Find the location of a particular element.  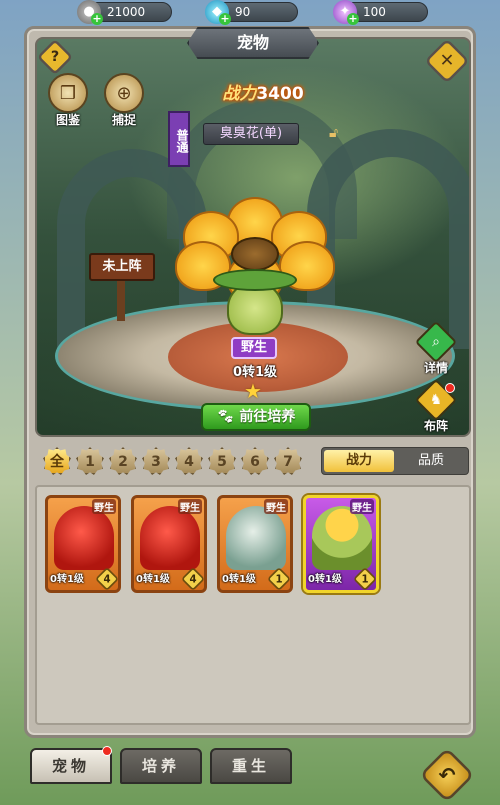

tab-train: 培养 is located at coordinates (161, 766).